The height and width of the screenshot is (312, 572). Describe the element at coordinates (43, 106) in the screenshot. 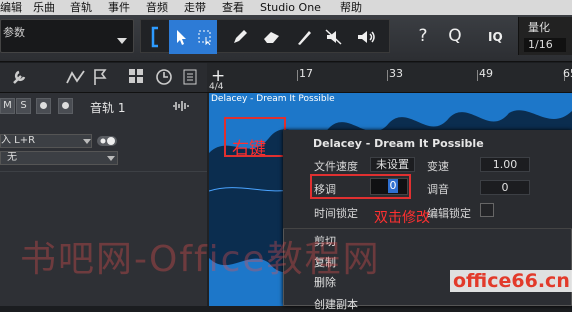

I see `record-button` at that location.